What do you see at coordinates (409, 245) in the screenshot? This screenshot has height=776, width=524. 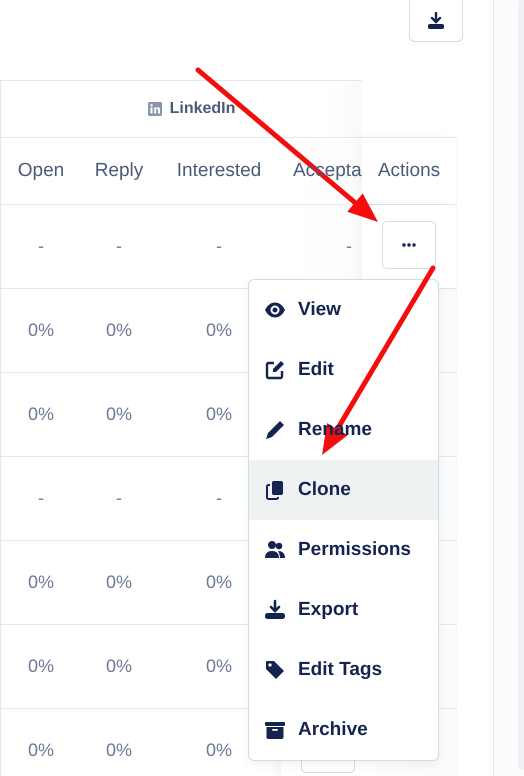 I see `more-icon` at bounding box center [409, 245].